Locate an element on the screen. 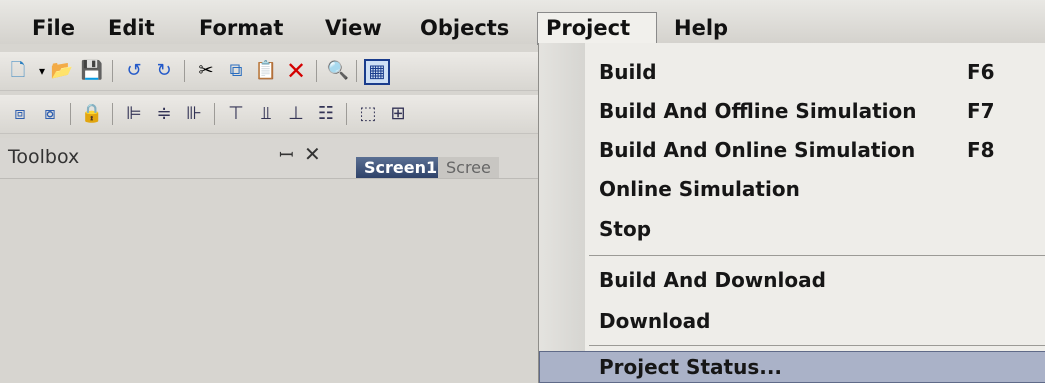 This screenshot has width=1045, height=383. distribute-icon: ☷ is located at coordinates (326, 114).